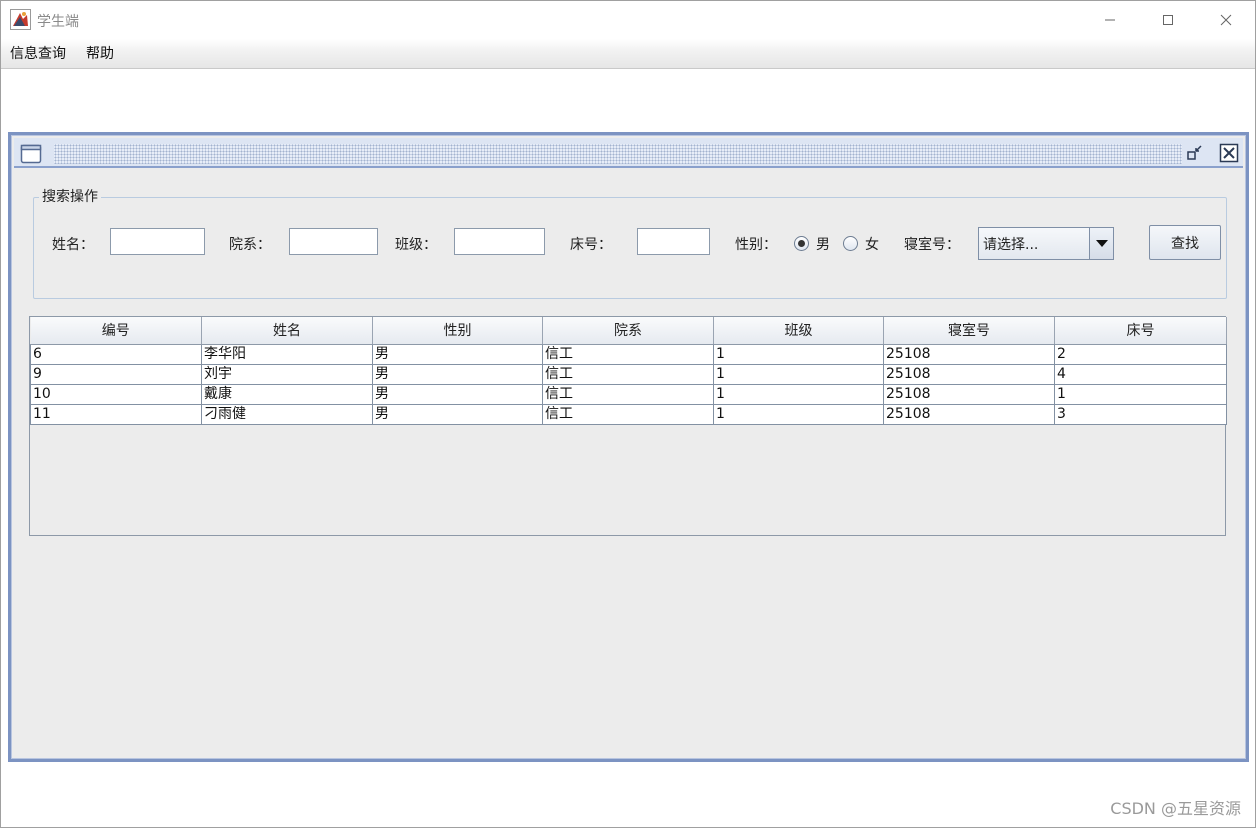  I want to click on cell-bed: 2, so click(1140, 354).